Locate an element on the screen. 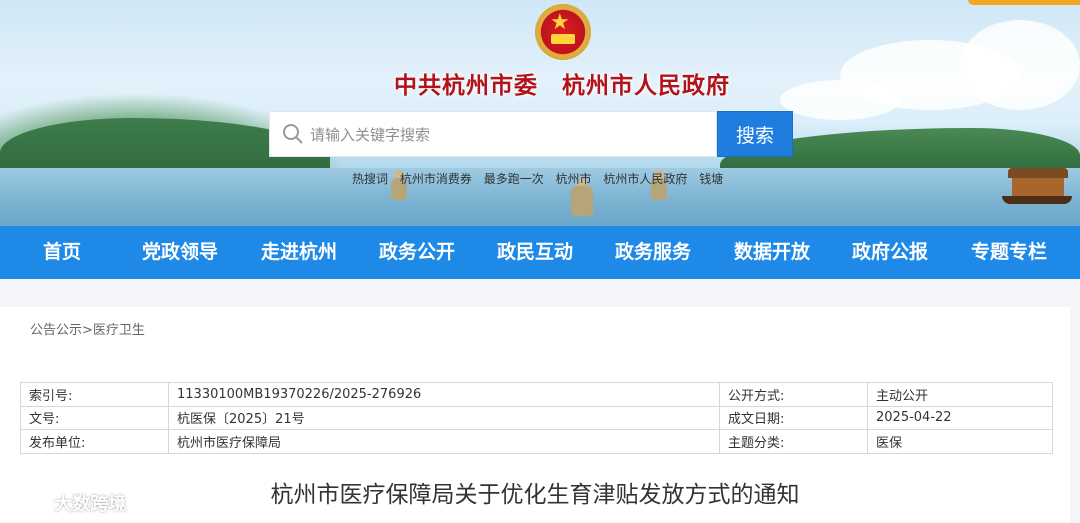 The image size is (1080, 523). meta-label: 发布单位: is located at coordinates (94, 441).